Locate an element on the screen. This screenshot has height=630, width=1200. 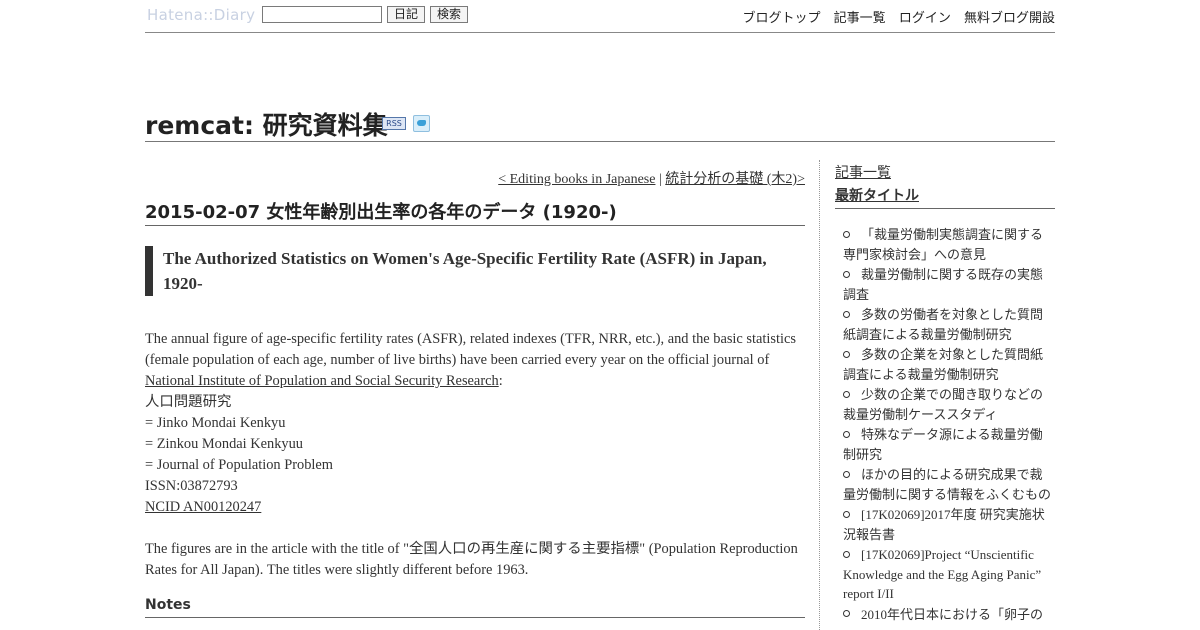
list-item: [17K02069]2017年度 研究実施状況報告書 is located at coordinates (949, 524).